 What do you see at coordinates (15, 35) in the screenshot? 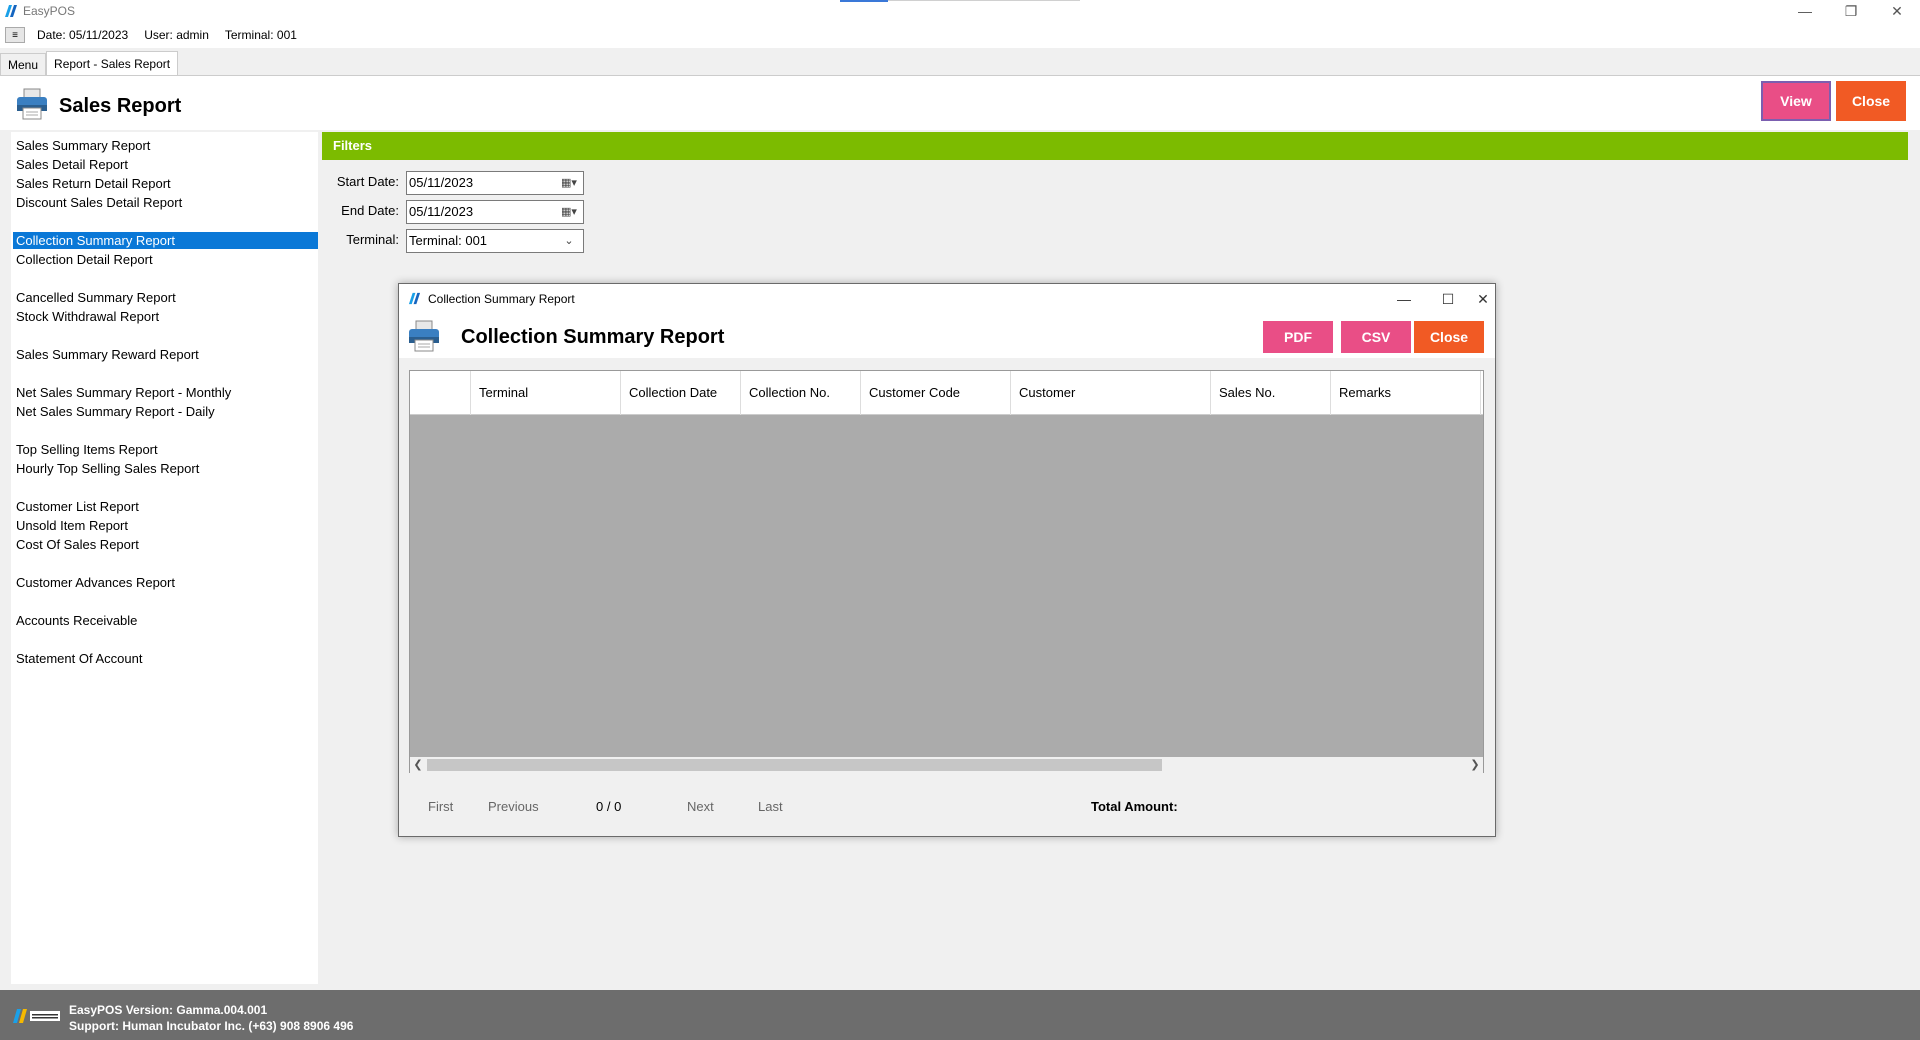
I see `menu-toggle-button: ≡` at bounding box center [15, 35].